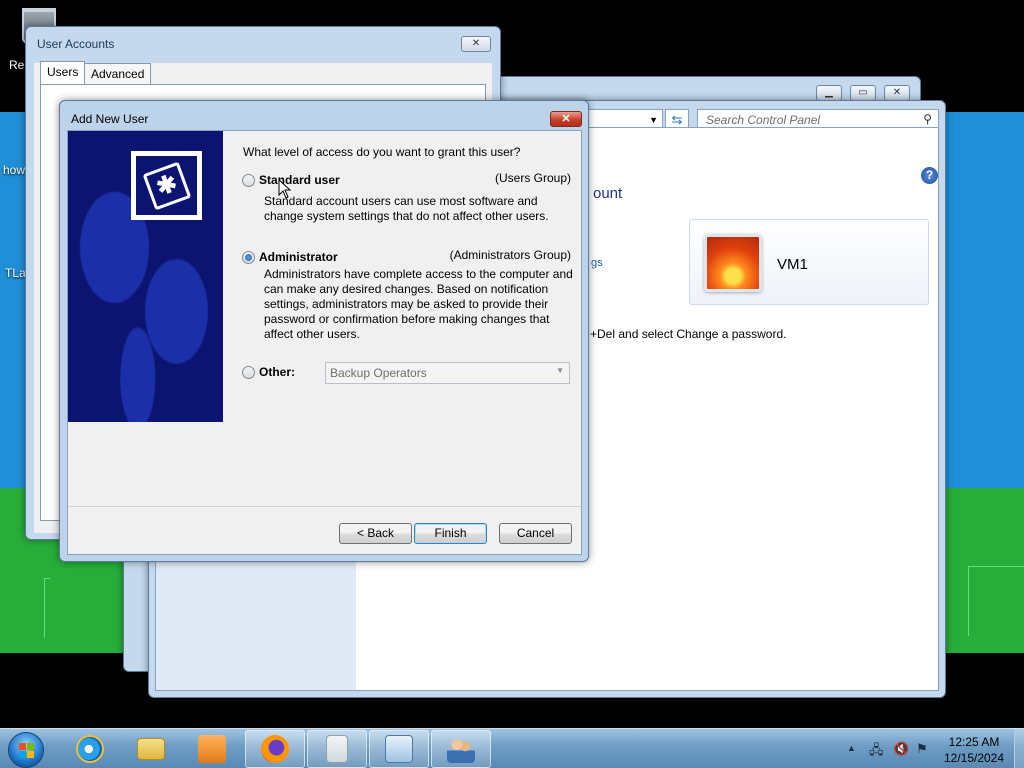 The width and height of the screenshot is (1024, 768). Describe the element at coordinates (248, 180) in the screenshot. I see `standard-user-radio` at that location.